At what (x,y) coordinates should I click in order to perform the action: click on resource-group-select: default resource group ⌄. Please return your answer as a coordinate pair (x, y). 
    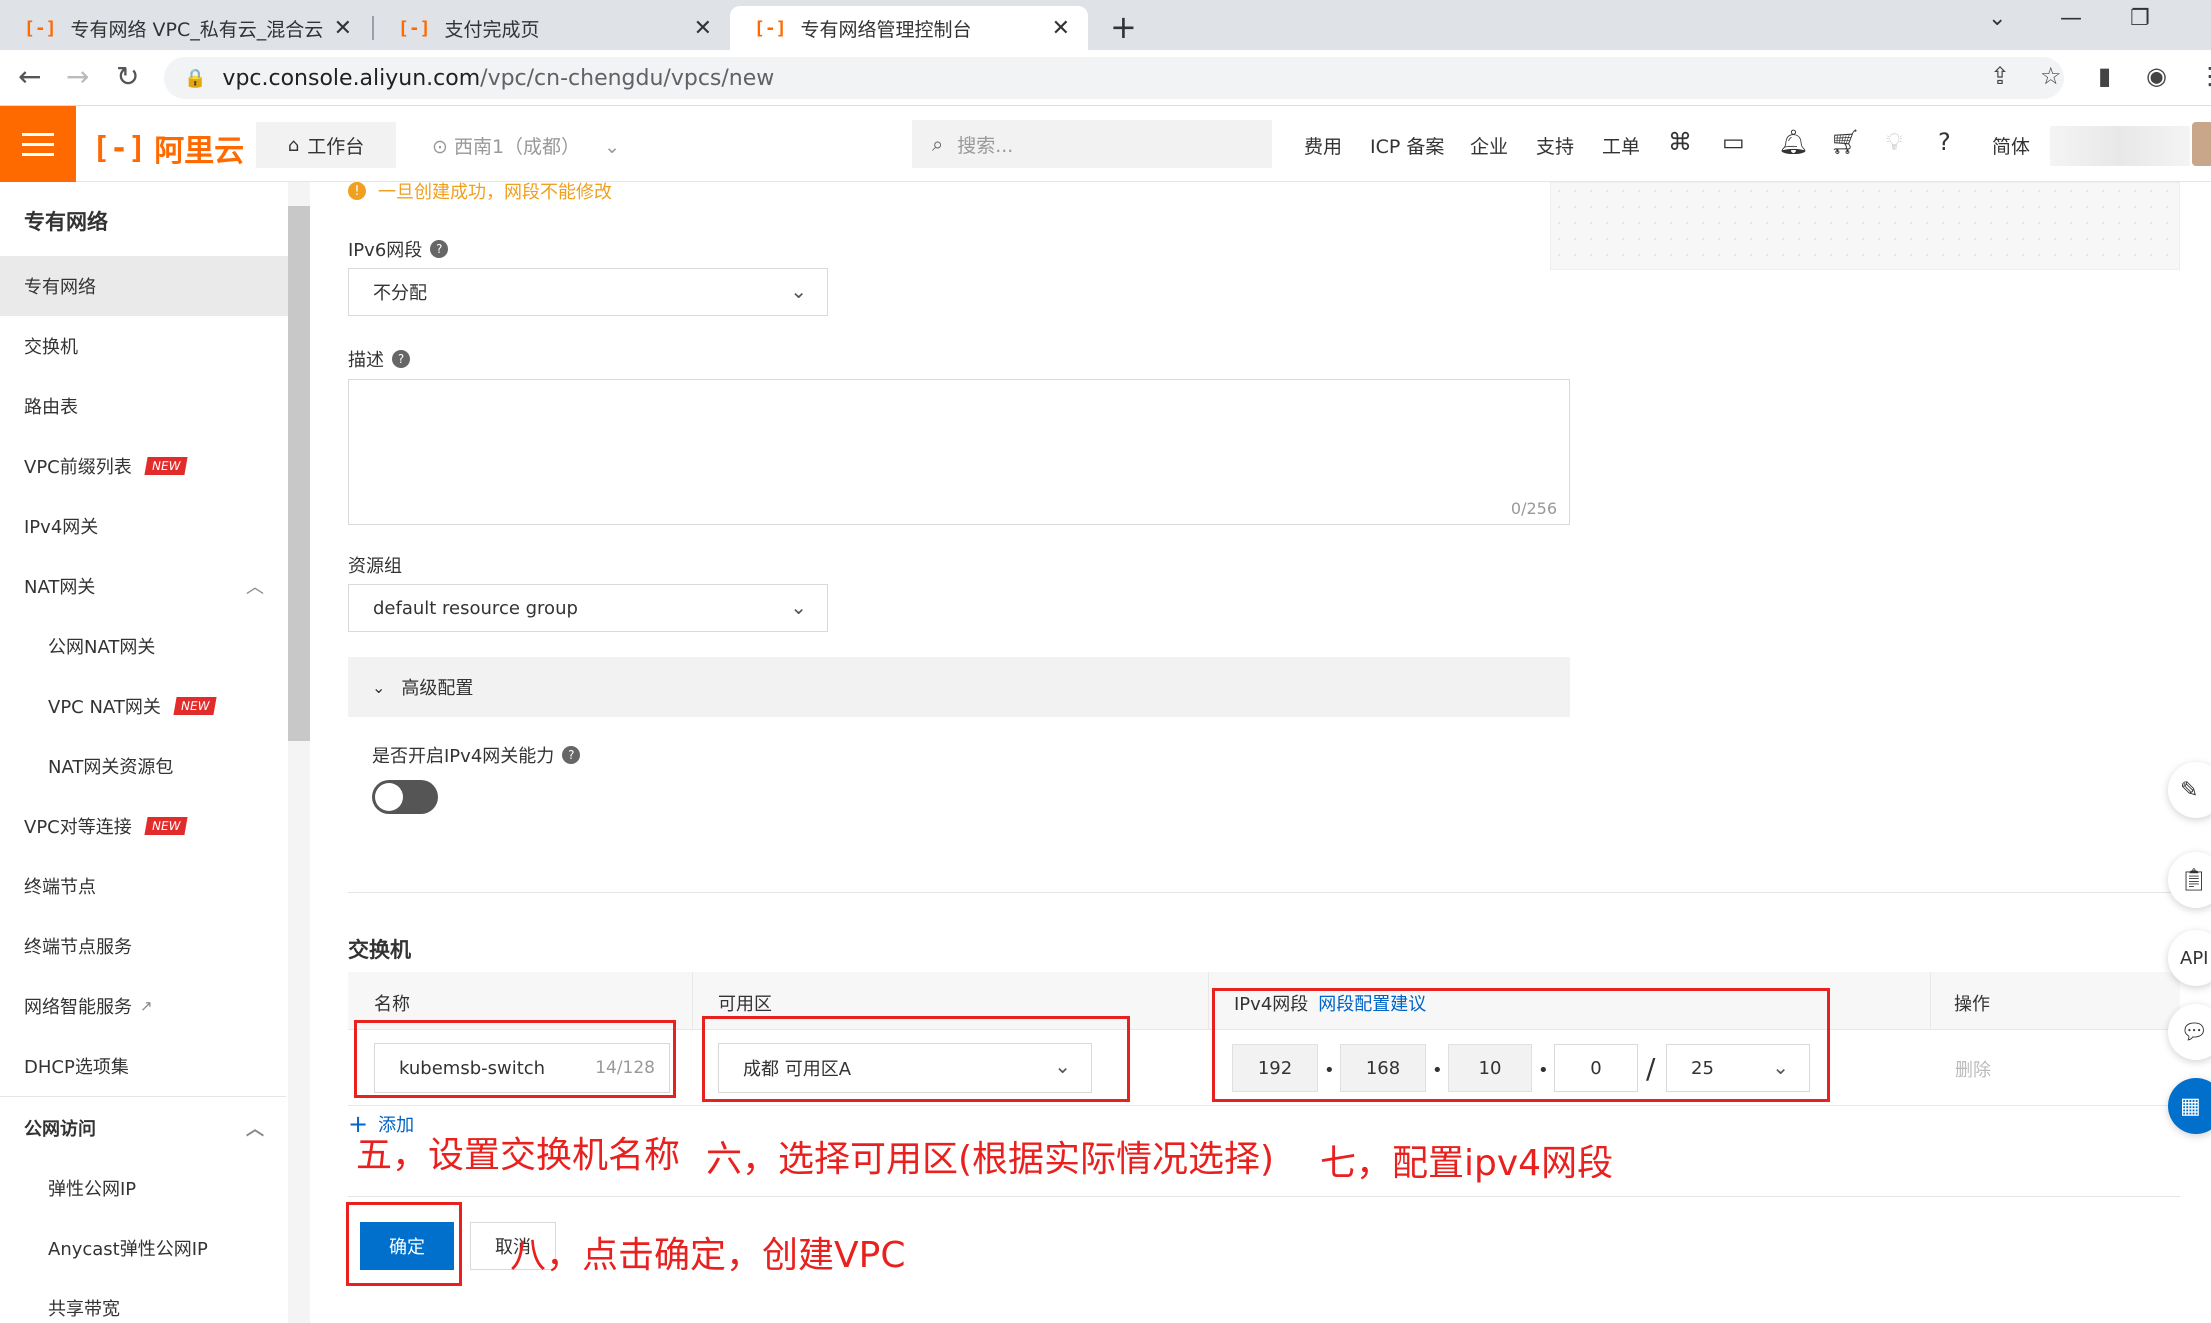
    Looking at the image, I should click on (588, 608).